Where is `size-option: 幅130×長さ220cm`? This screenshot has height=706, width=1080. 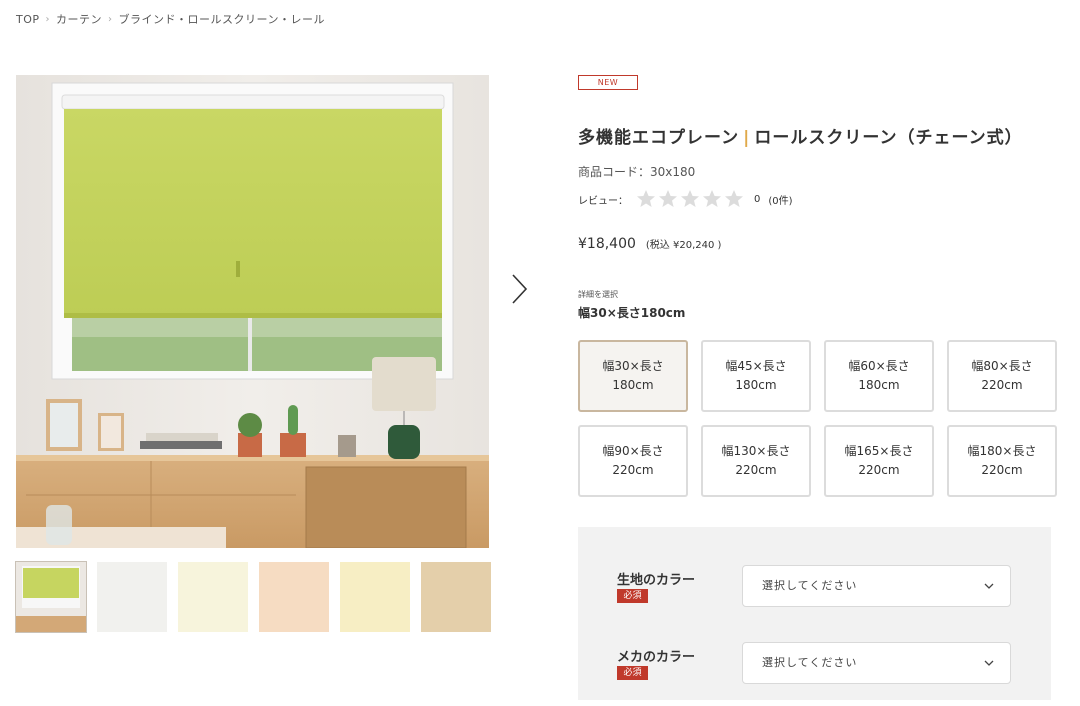 size-option: 幅130×長さ220cm is located at coordinates (756, 461).